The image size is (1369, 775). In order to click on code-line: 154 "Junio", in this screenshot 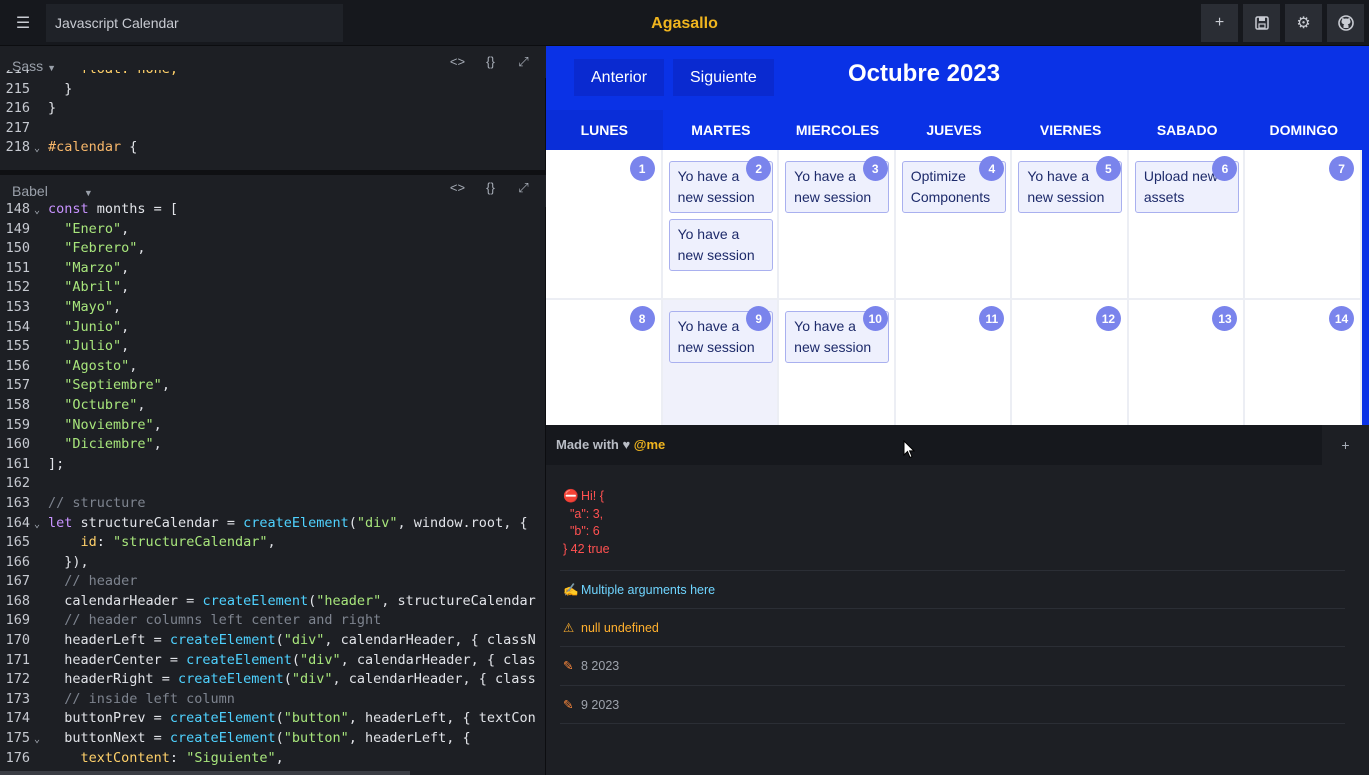, I will do `click(270, 328)`.